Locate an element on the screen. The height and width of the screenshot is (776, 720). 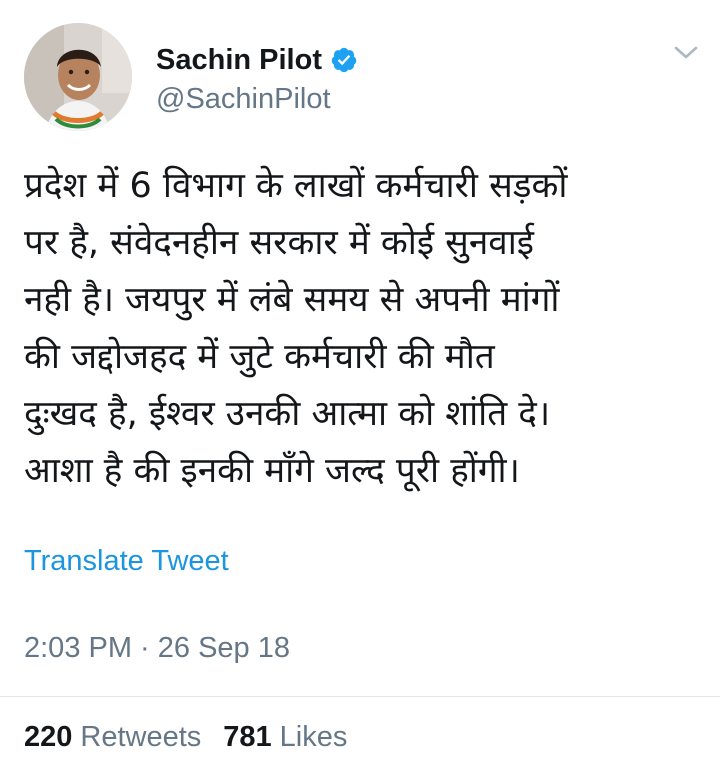
likes-count: 781 is located at coordinates (247, 737).